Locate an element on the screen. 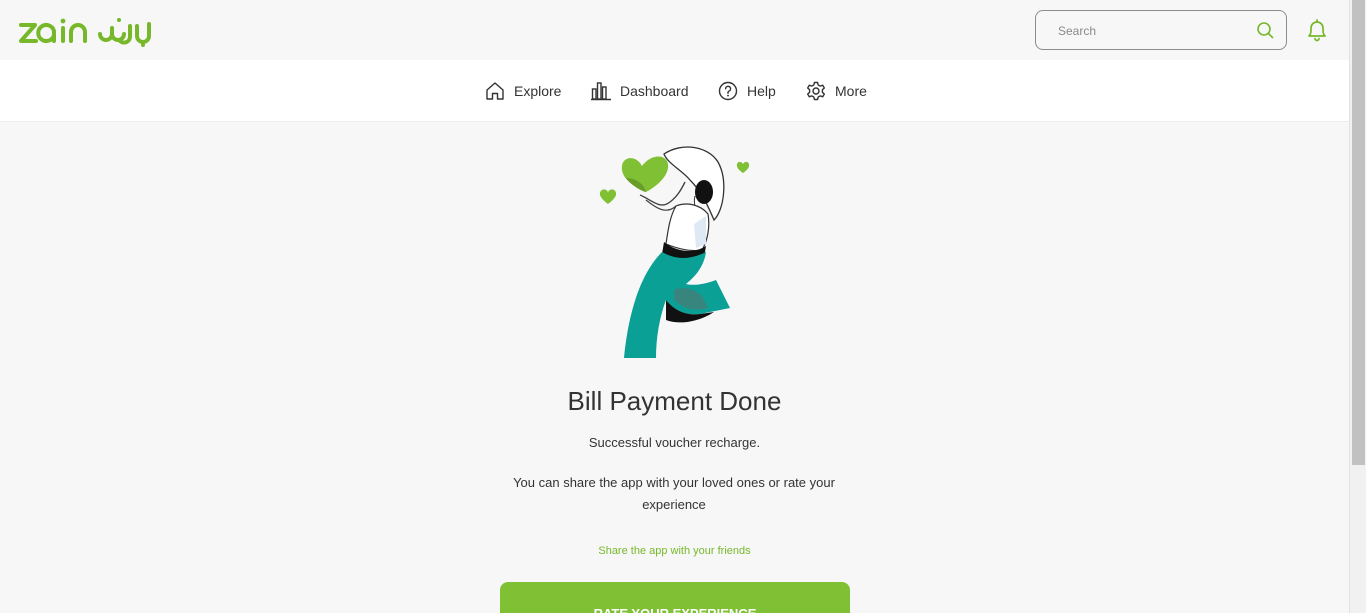 Image resolution: width=1366 pixels, height=613 pixels. search-input is located at coordinates (1151, 31).